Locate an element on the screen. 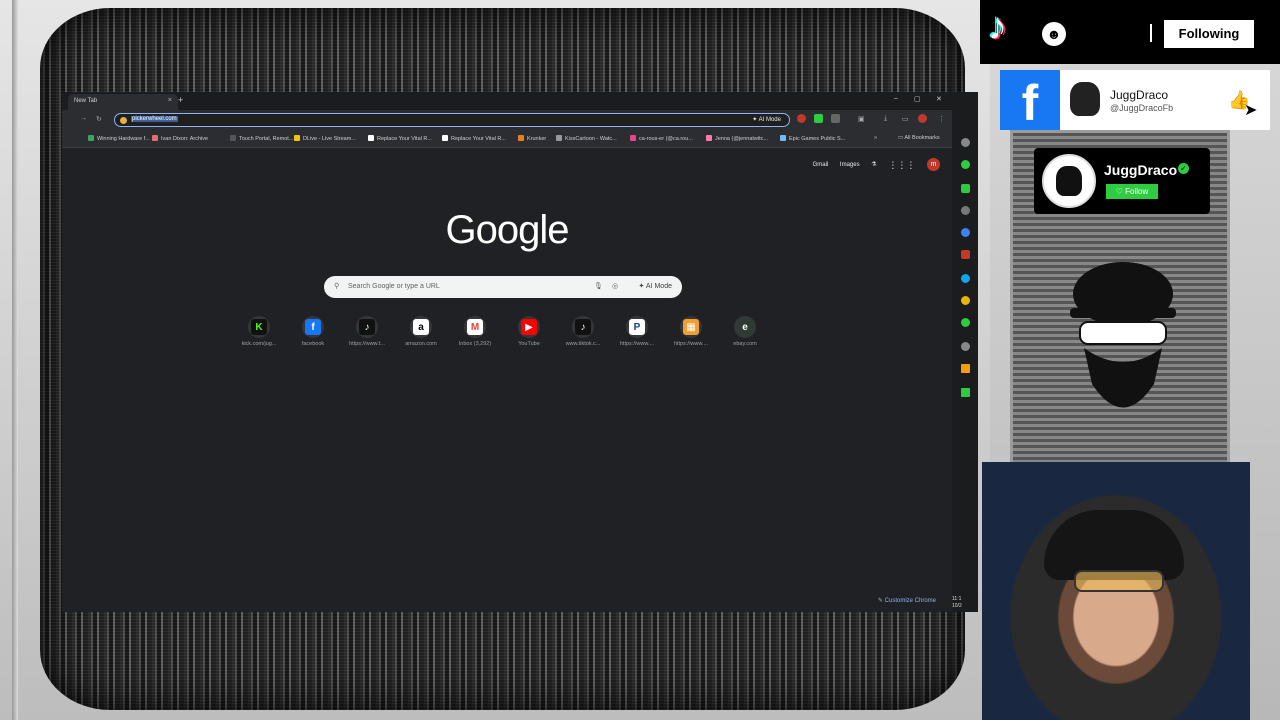 The height and width of the screenshot is (720, 1280). customize-chrome-button: ✎ Customize Chrome is located at coordinates (907, 600).